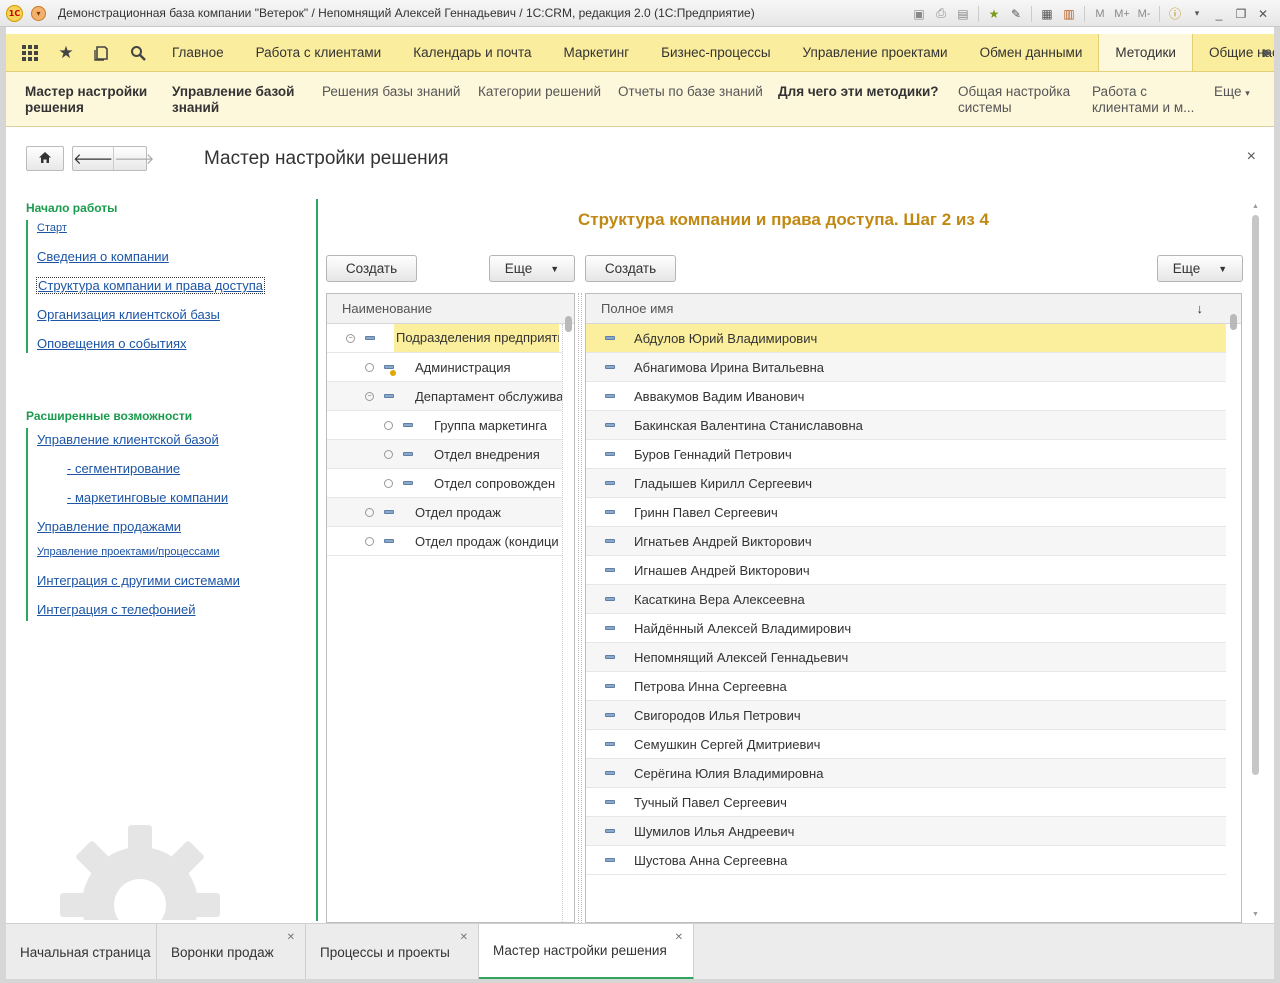  Describe the element at coordinates (138, 580) in the screenshot. I see `nav-link-integration: Интеграция с другими системами` at that location.